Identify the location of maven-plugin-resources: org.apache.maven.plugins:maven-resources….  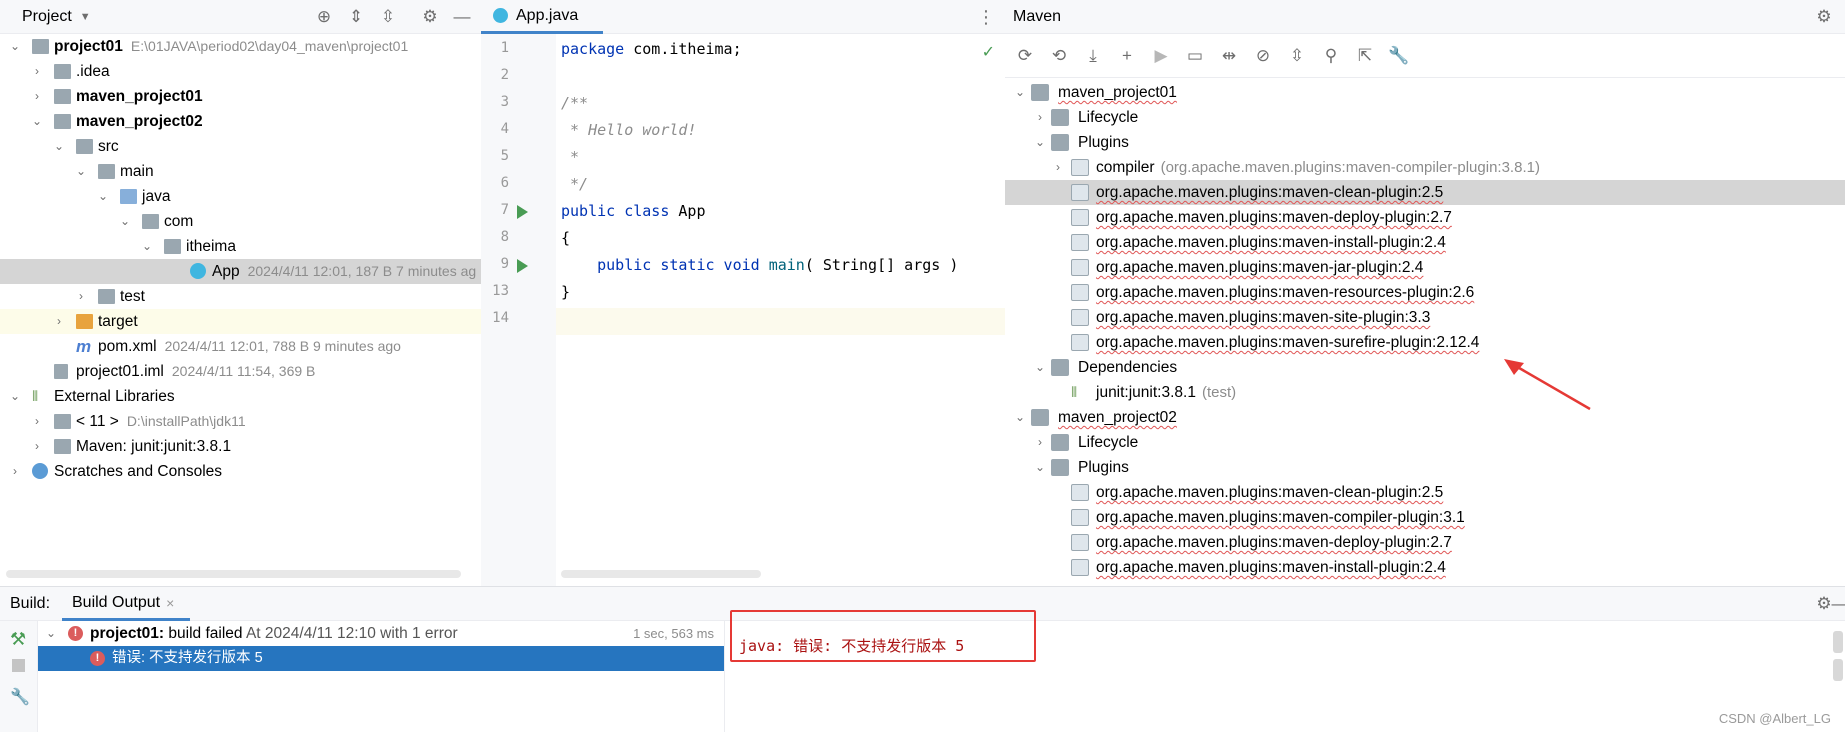
(1425, 292).